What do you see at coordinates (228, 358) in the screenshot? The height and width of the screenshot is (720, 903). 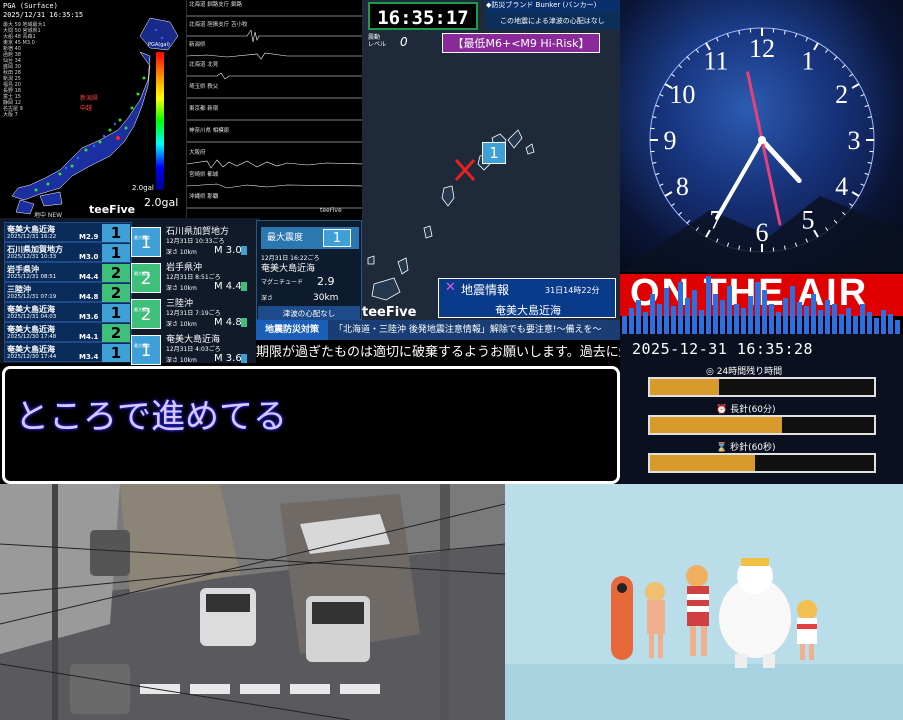 I see `row-magnitude: M 3.6` at bounding box center [228, 358].